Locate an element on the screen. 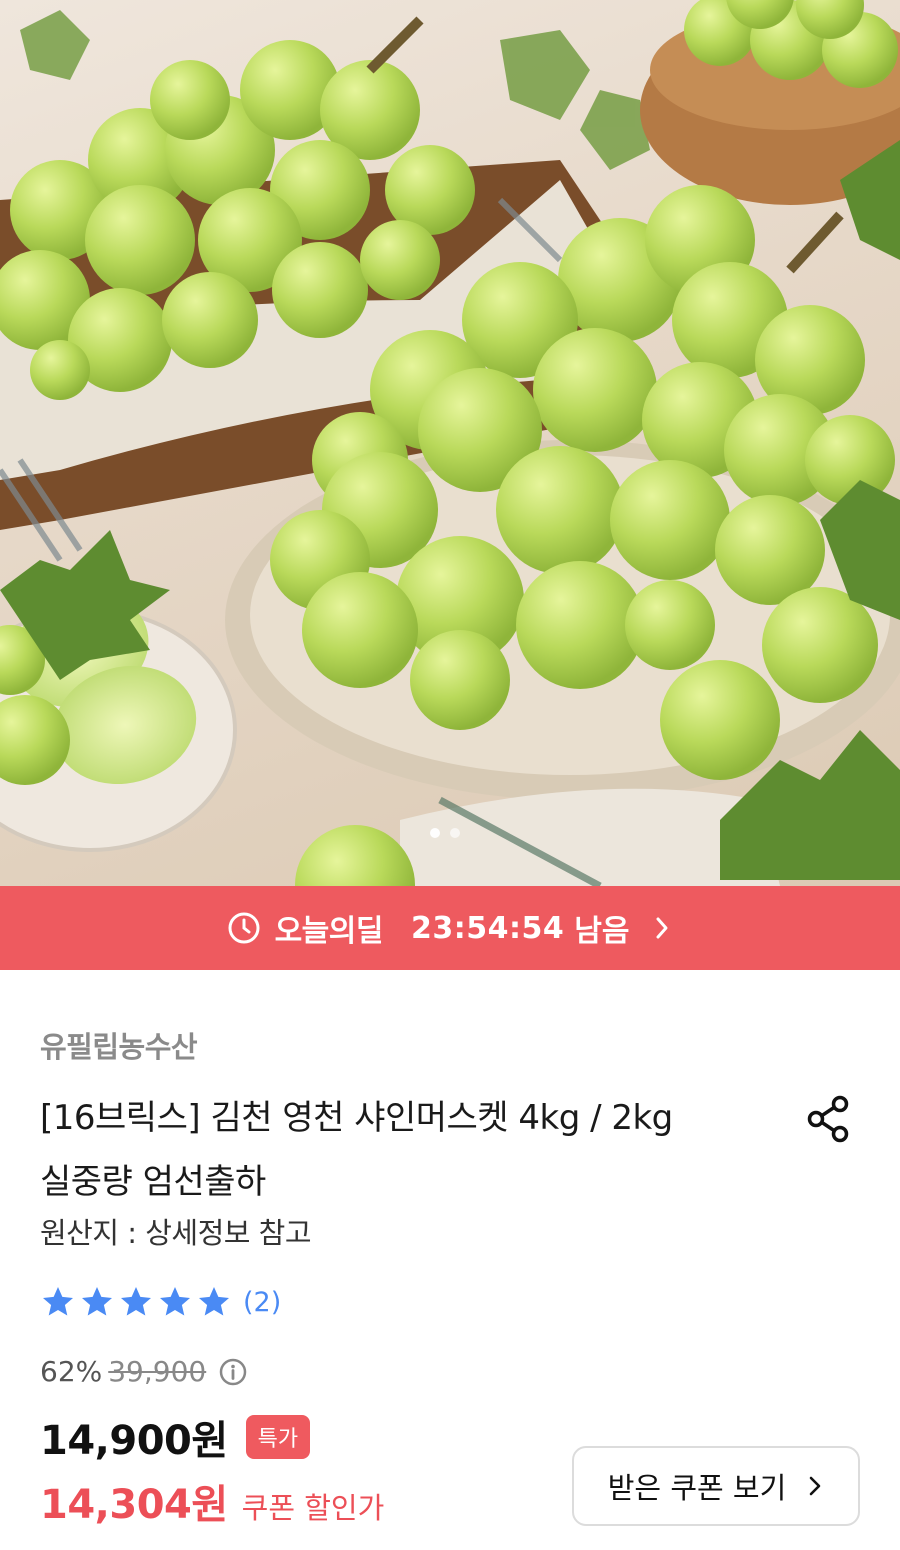 The width and height of the screenshot is (900, 1550). product-title-line: 실중량 엄선출하 is located at coordinates (153, 1182).